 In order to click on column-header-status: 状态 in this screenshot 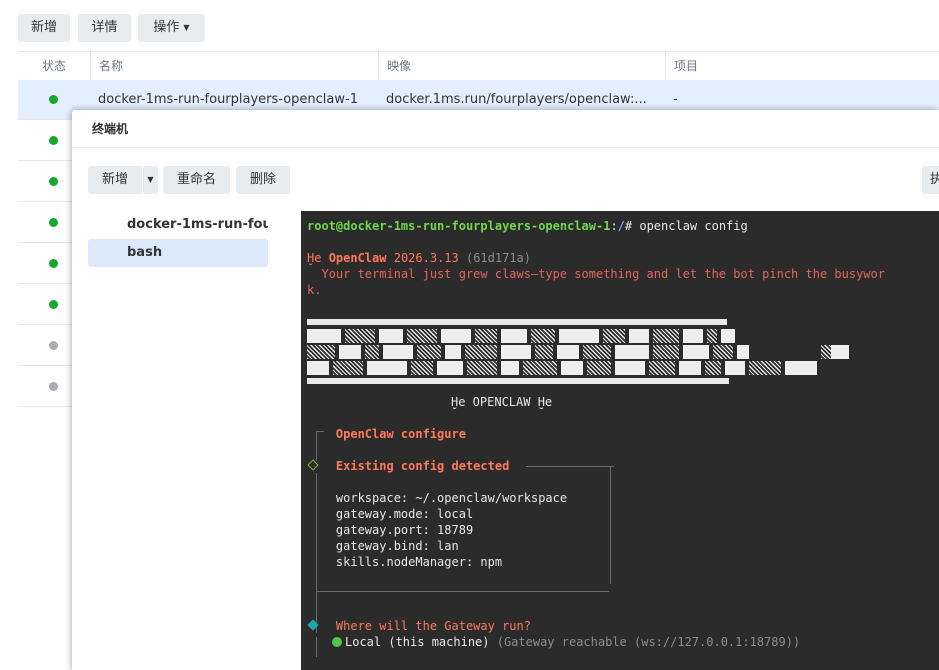, I will do `click(54, 66)`.